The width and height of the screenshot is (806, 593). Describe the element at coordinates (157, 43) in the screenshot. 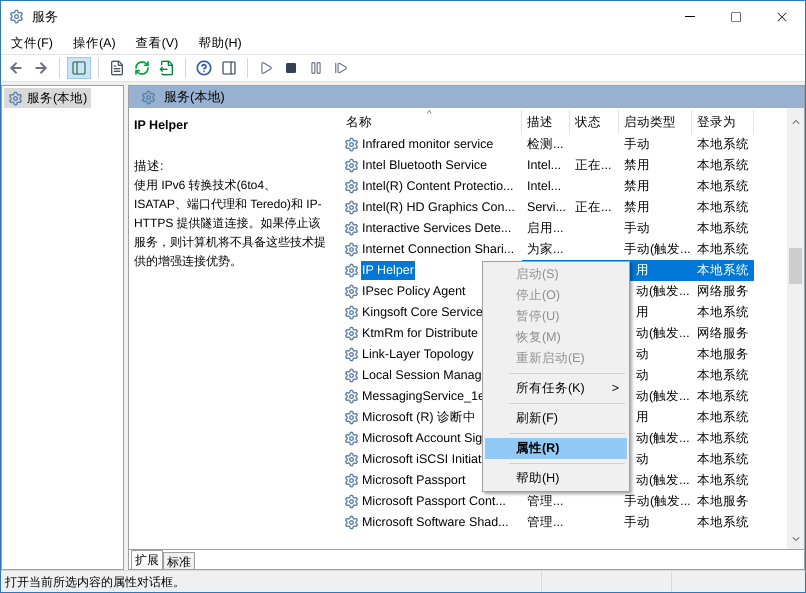

I see `menu-item: 查看(V)` at that location.